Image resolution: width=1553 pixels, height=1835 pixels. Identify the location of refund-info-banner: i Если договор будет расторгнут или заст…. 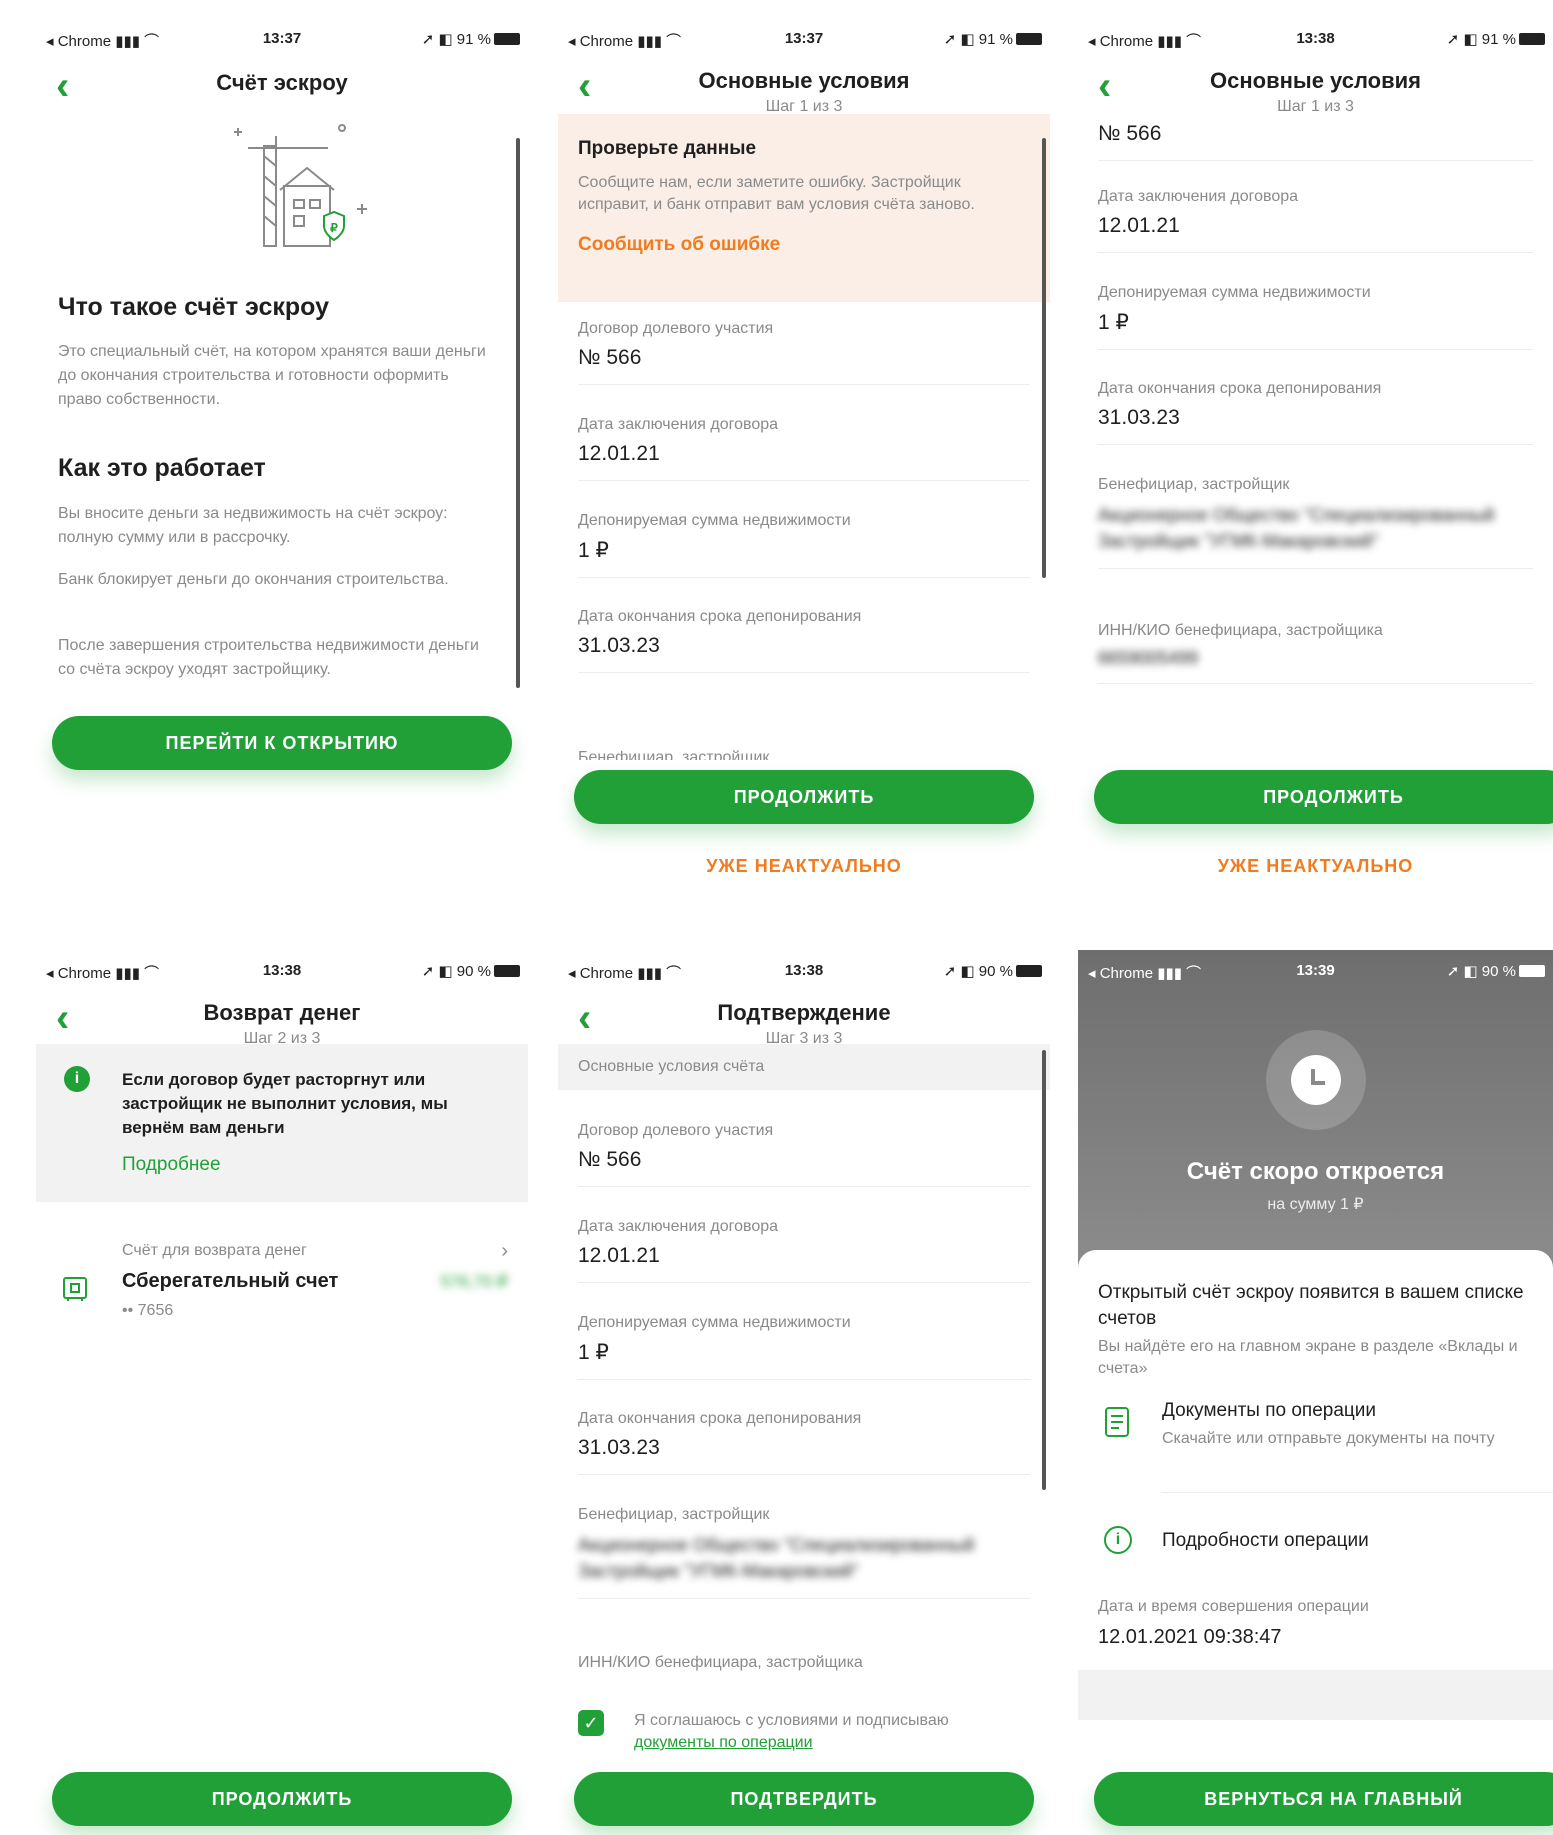
(282, 1123).